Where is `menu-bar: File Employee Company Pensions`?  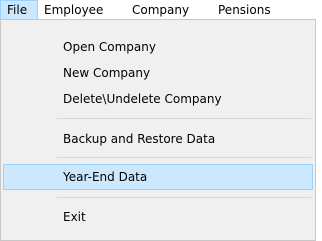
menu-bar: File Employee Company Pensions is located at coordinates (161, 10).